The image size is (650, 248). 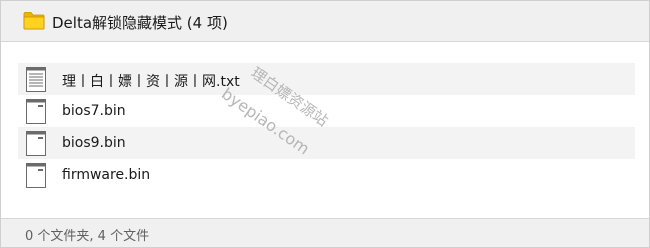 What do you see at coordinates (87, 236) in the screenshot?
I see `status-text: 0 个文件夹, 4 个文件` at bounding box center [87, 236].